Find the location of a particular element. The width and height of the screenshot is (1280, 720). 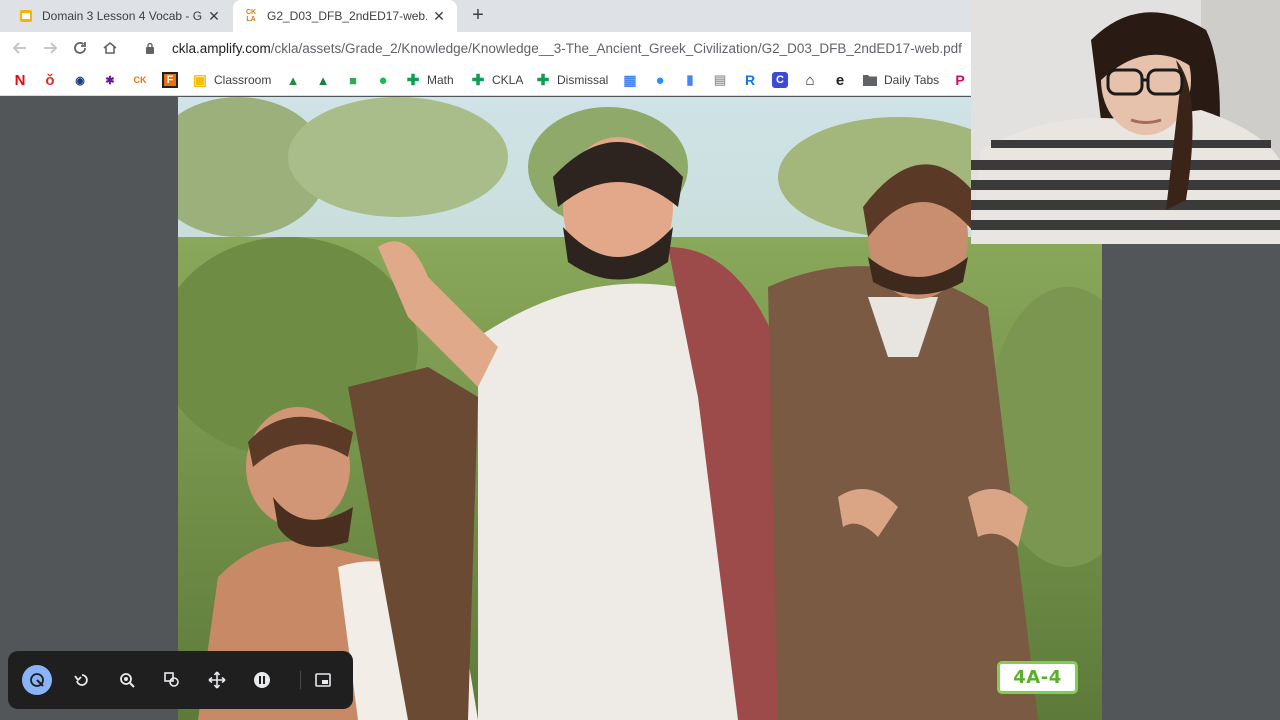

home-button is located at coordinates (110, 48).